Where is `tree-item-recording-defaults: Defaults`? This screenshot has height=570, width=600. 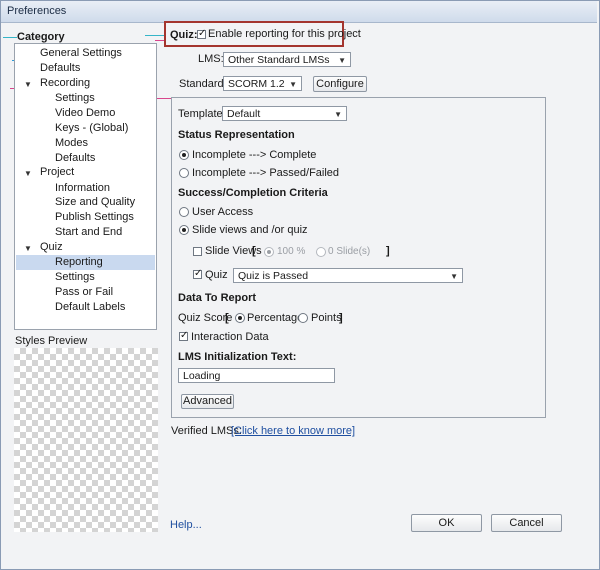 tree-item-recording-defaults: Defaults is located at coordinates (75, 158).